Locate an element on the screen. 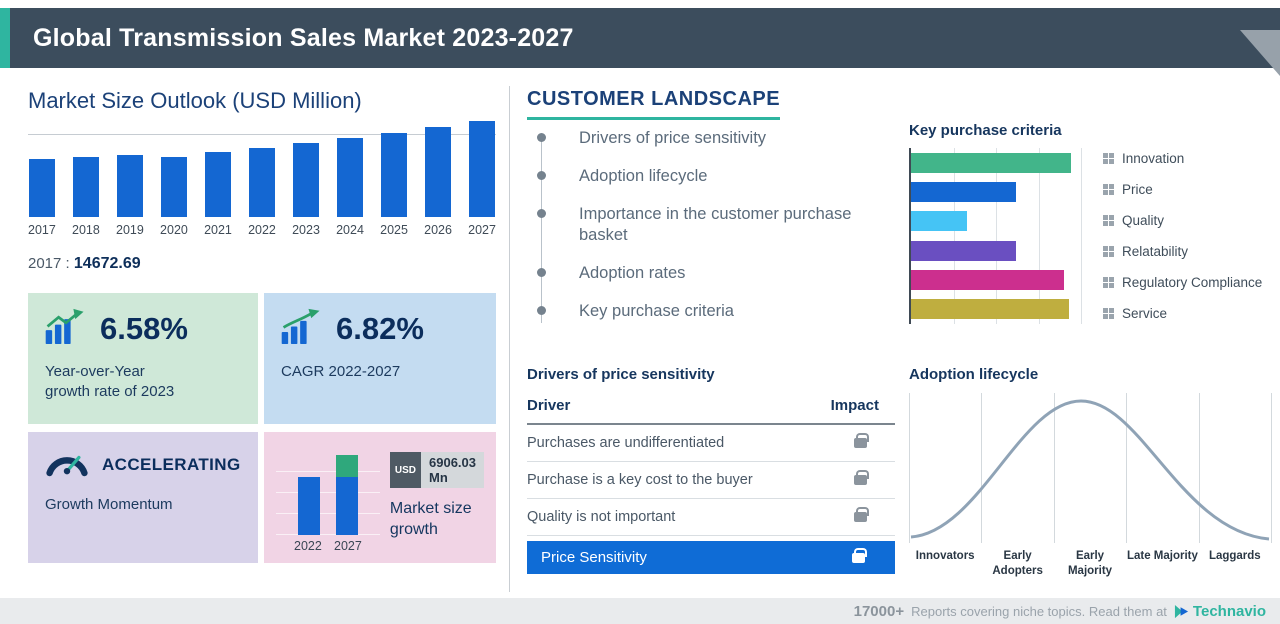 This screenshot has height=624, width=1280. driver-label: Purchase is a key cost to the buyer is located at coordinates (640, 480).